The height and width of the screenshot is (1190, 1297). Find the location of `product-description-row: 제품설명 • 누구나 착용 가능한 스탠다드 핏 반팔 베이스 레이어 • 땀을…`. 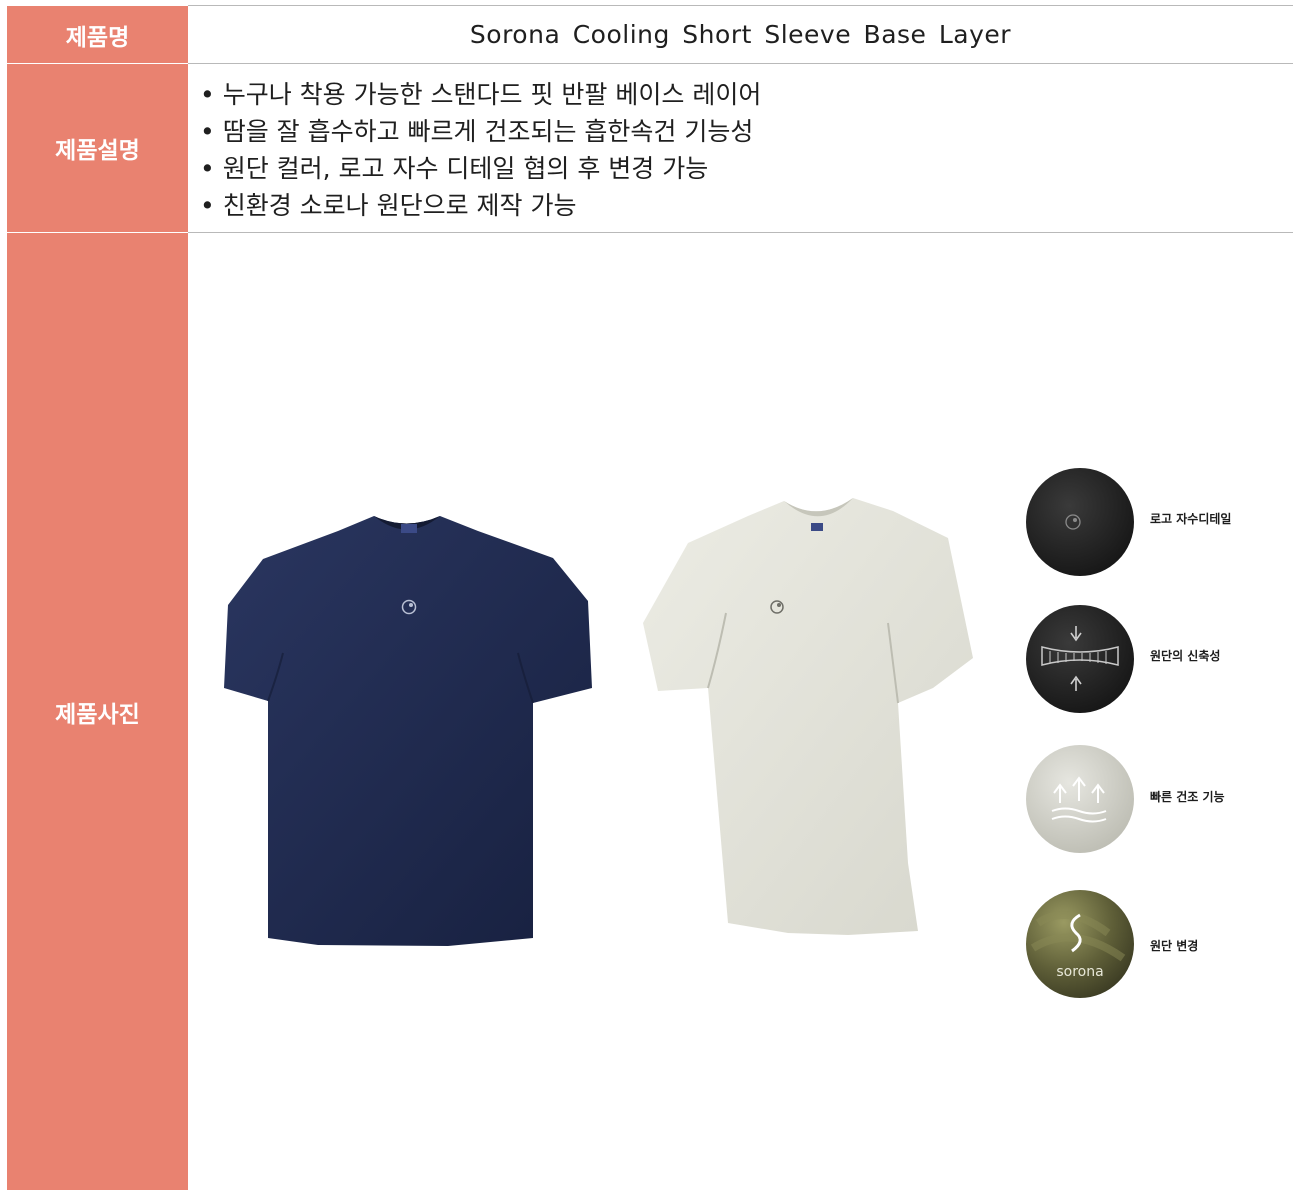

product-description-row: 제품설명 • 누구나 착용 가능한 스탠다드 핏 반팔 베이스 레이어 • 땀을… is located at coordinates (650, 148).